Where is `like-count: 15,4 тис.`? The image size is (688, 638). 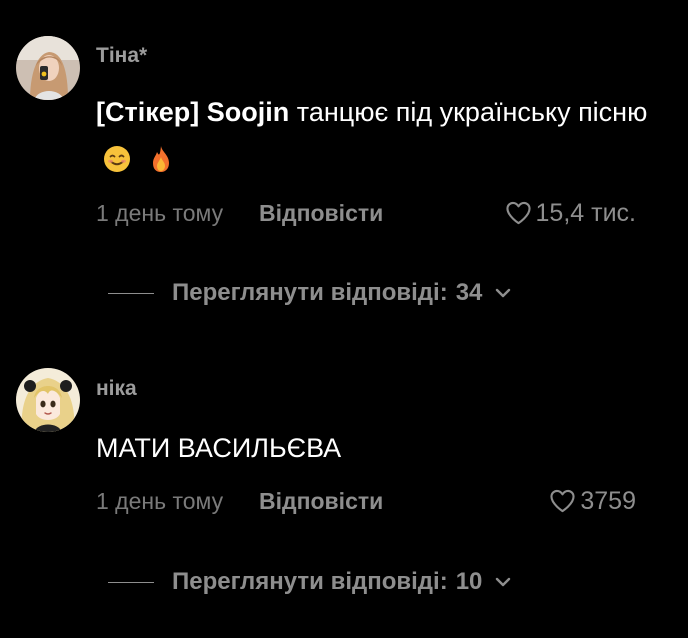
like-count: 15,4 тис. is located at coordinates (585, 212).